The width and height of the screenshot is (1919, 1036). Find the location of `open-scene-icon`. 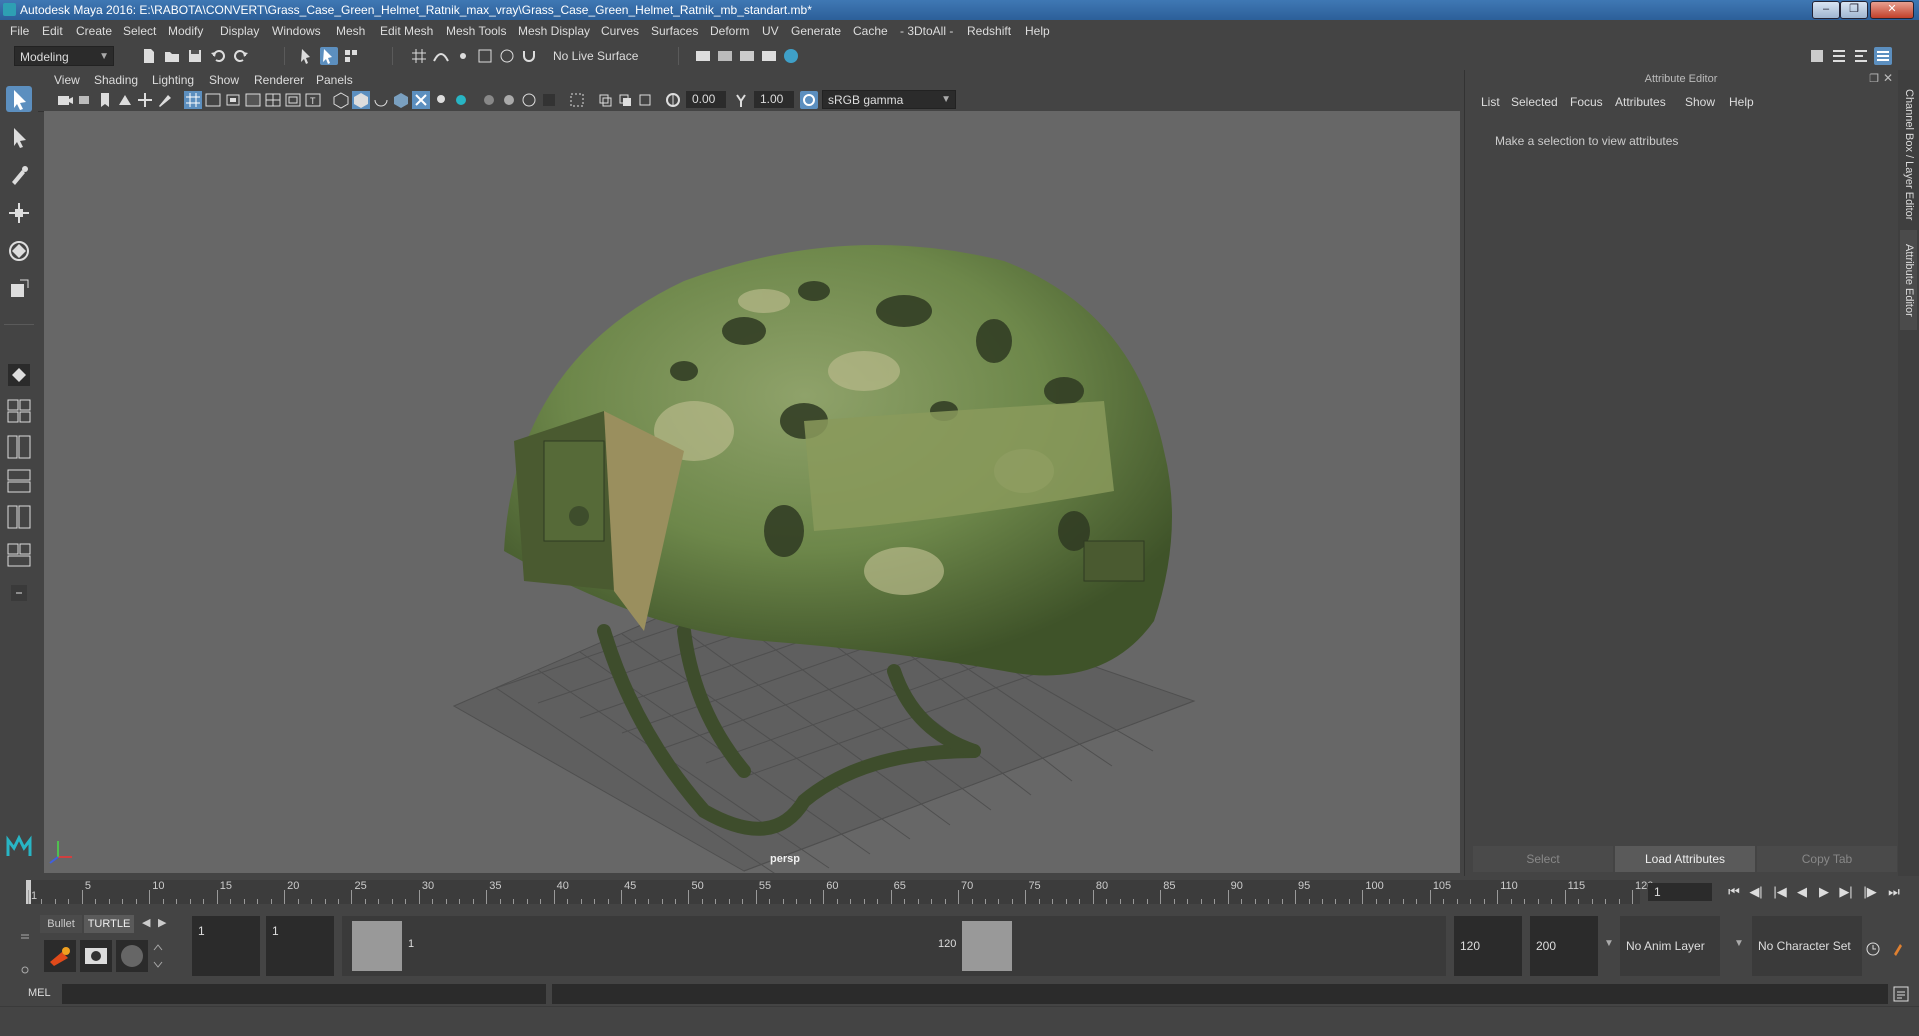

open-scene-icon is located at coordinates (172, 56).